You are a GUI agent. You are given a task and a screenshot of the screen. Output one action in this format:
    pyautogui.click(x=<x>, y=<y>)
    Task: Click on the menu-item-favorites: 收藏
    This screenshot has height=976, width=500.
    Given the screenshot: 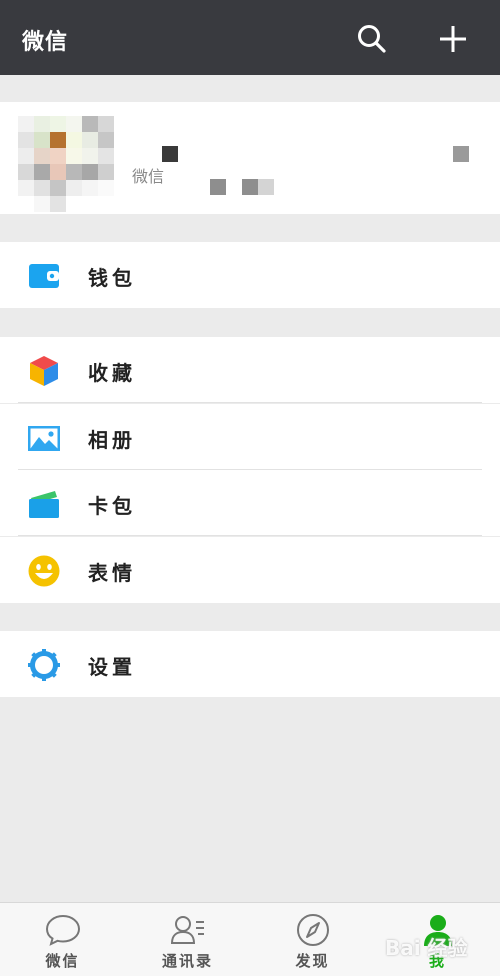 What is the action you would take?
    pyautogui.click(x=250, y=370)
    